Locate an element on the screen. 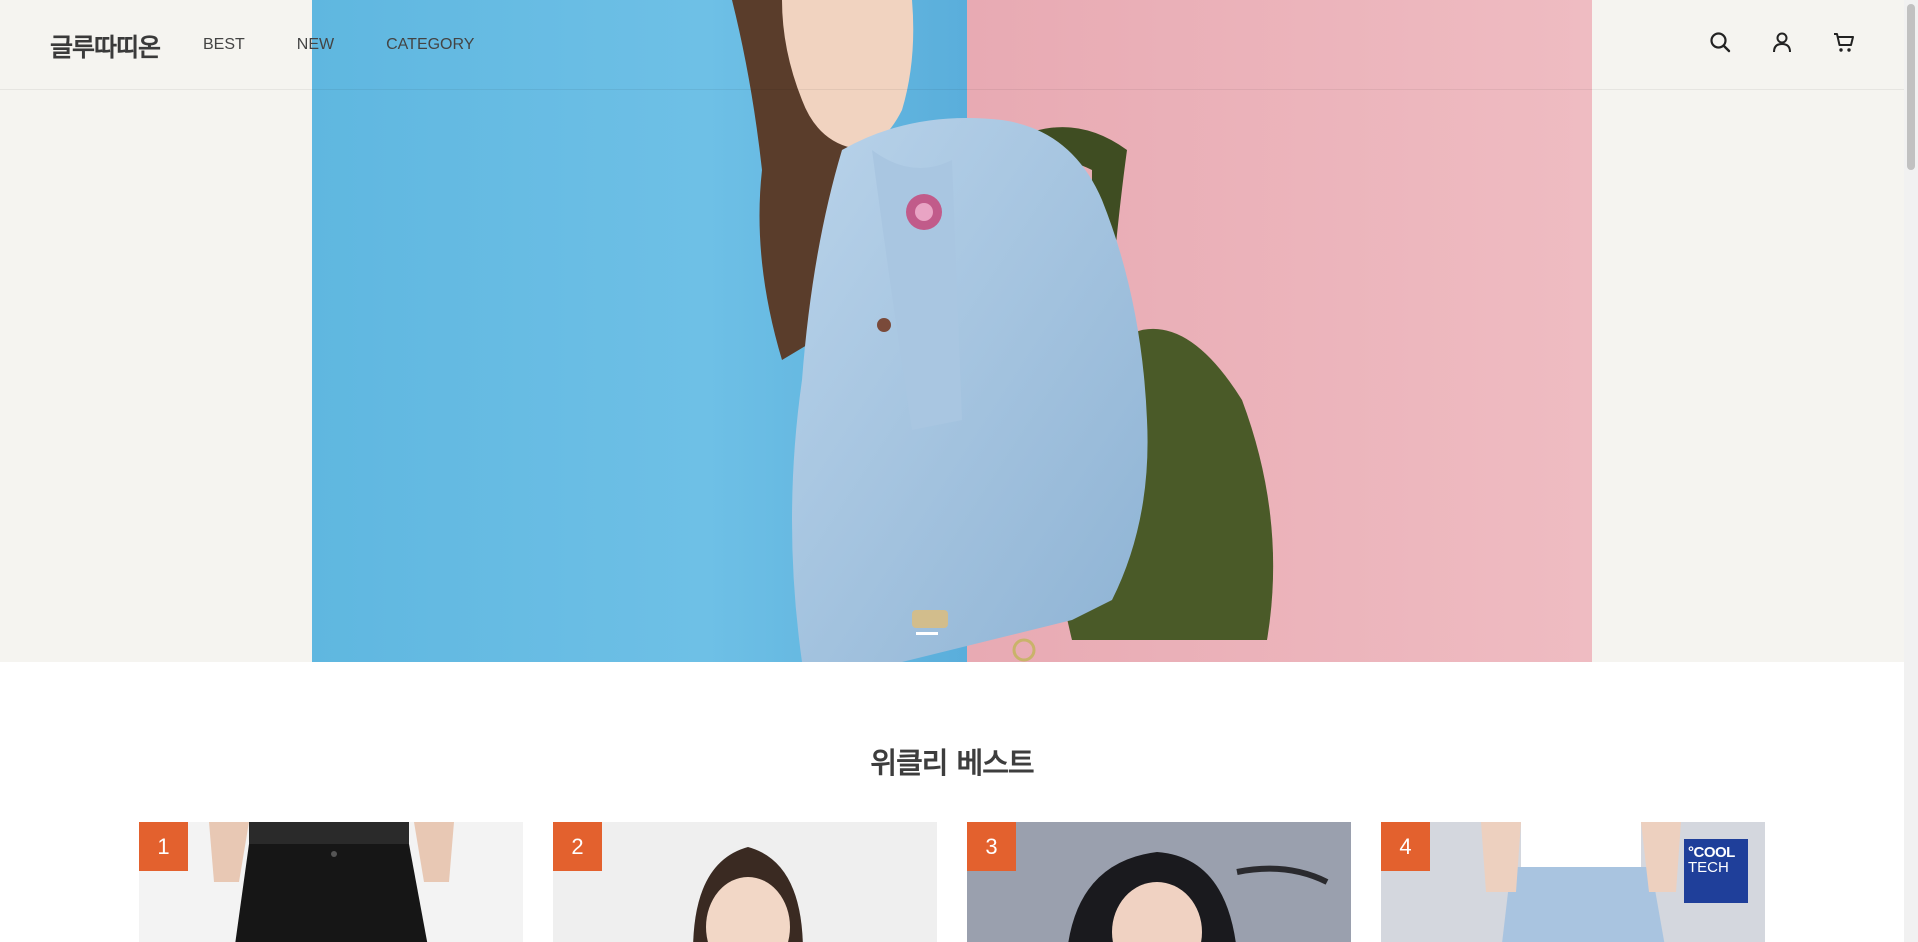 The image size is (1918, 942). weekly-best-list: 1 2 3 4 °COOL TECH is located at coordinates (952, 882).